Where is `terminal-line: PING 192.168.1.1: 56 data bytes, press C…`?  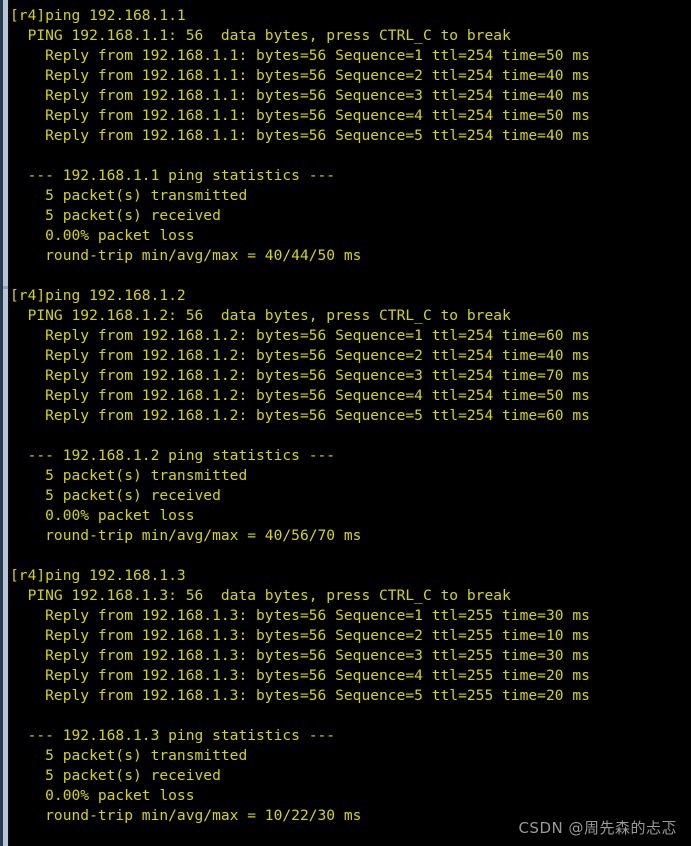 terminal-line: PING 192.168.1.1: 56 data bytes, press C… is located at coordinates (260, 35).